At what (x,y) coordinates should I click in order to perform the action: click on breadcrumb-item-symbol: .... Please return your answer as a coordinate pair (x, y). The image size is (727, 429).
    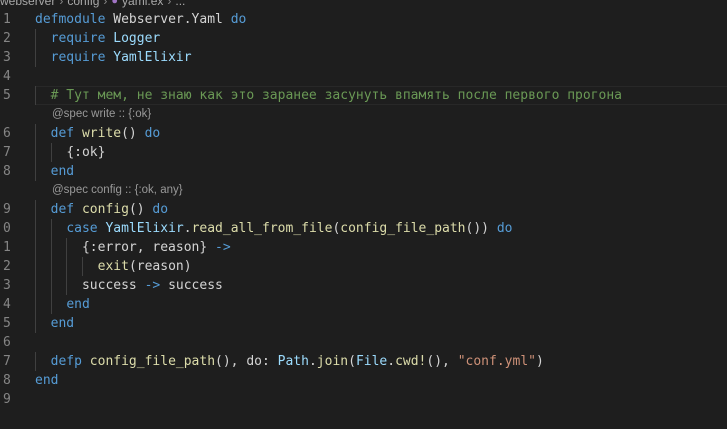
    Looking at the image, I should click on (180, 4).